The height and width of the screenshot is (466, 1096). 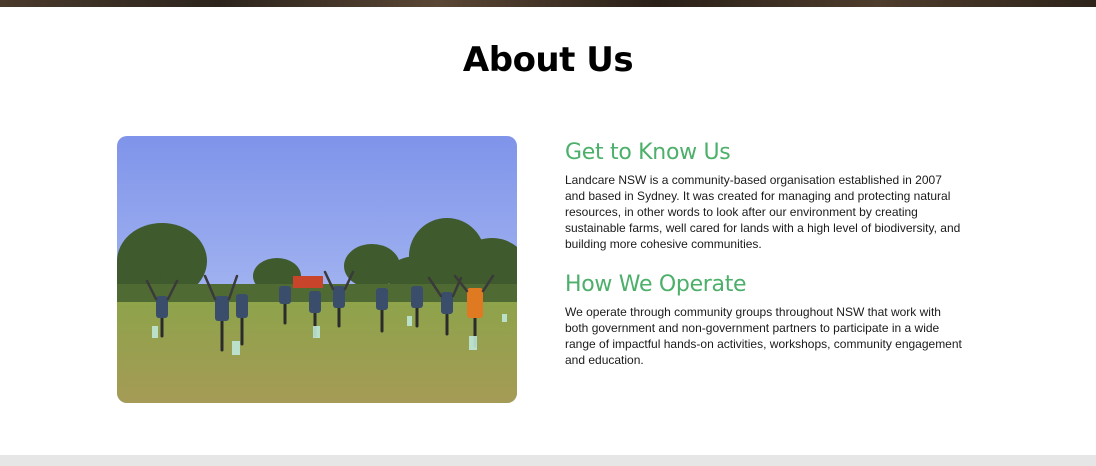 I want to click on next-section-background, so click(x=548, y=460).